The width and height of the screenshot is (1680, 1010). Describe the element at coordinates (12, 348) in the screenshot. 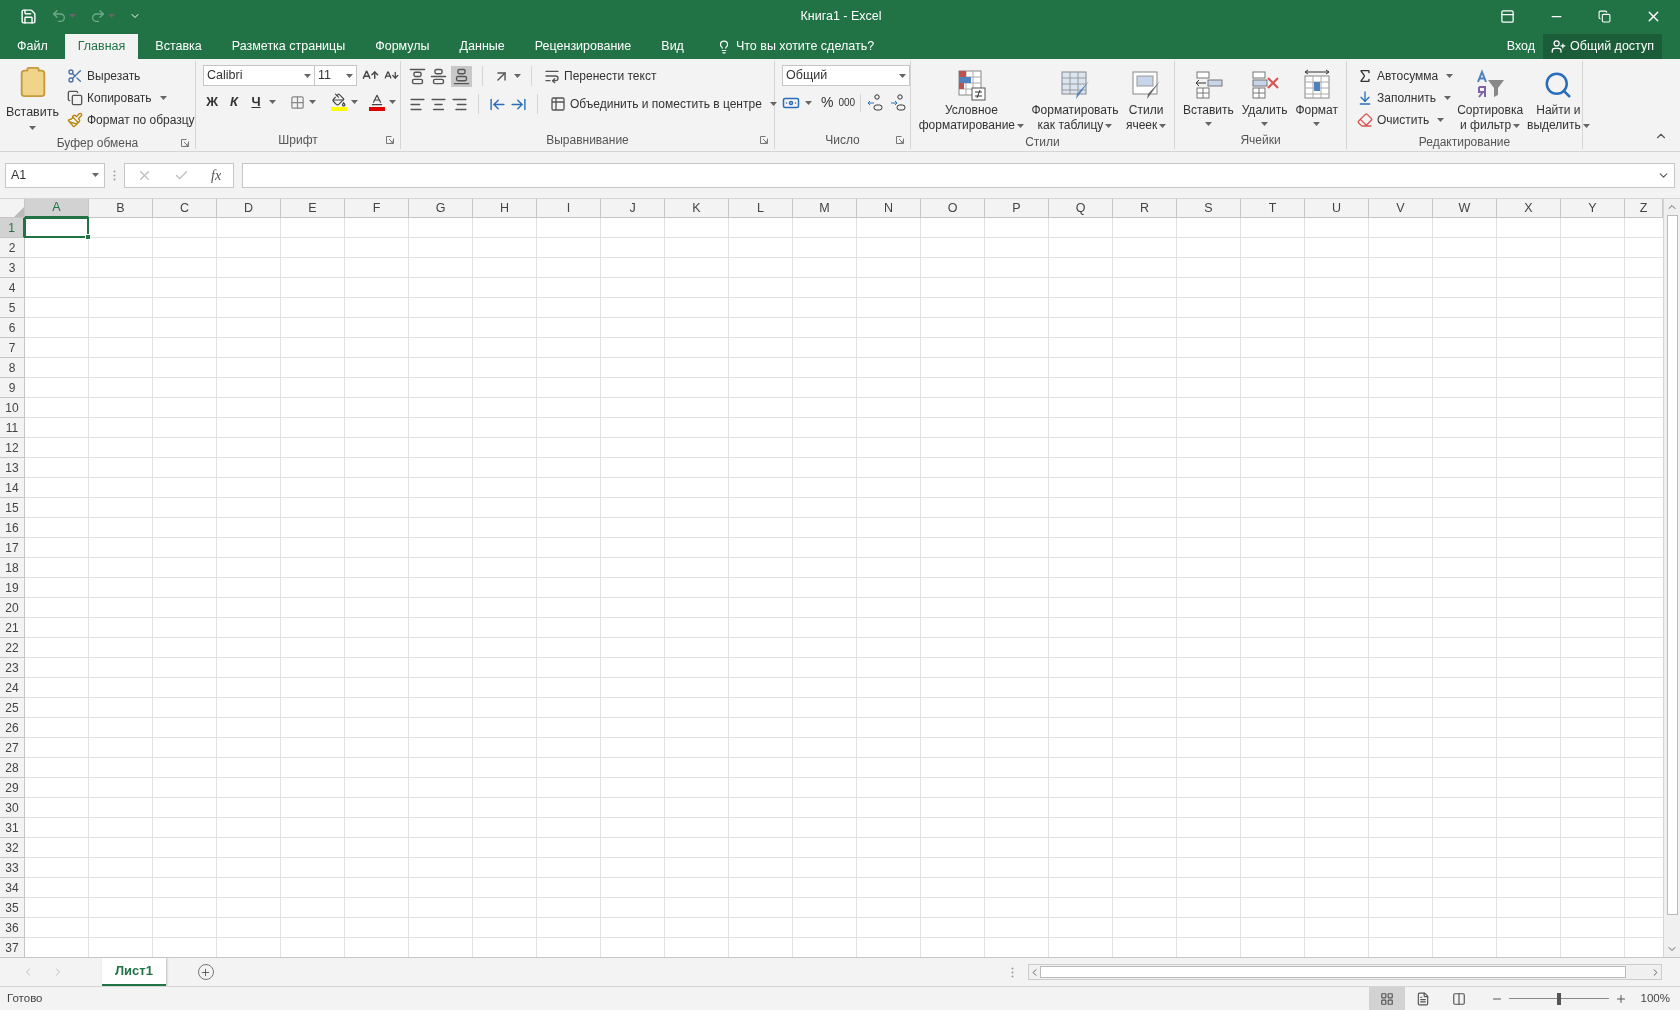

I see `row-header: 7` at that location.